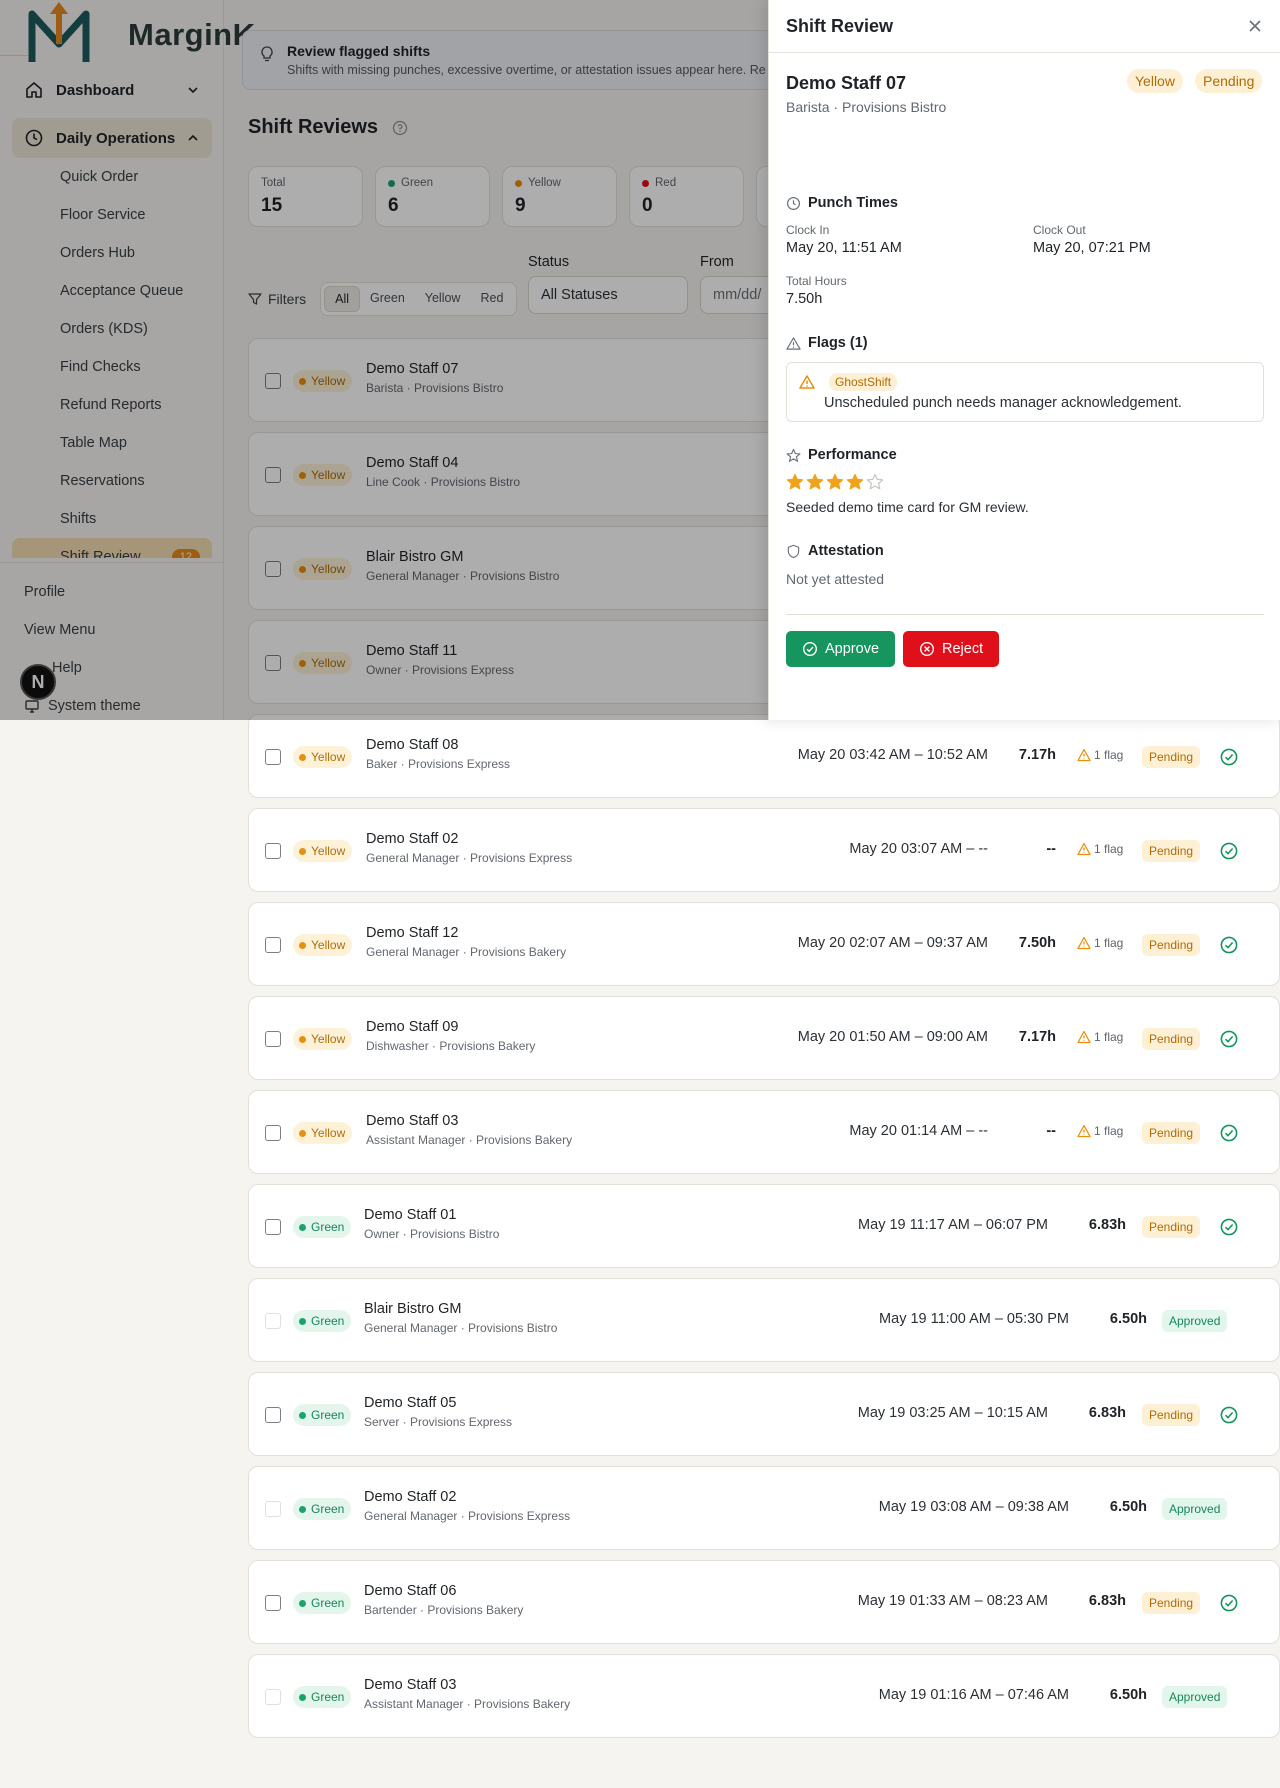 The image size is (1280, 1788). Describe the element at coordinates (1255, 26) in the screenshot. I see `close-icon` at that location.